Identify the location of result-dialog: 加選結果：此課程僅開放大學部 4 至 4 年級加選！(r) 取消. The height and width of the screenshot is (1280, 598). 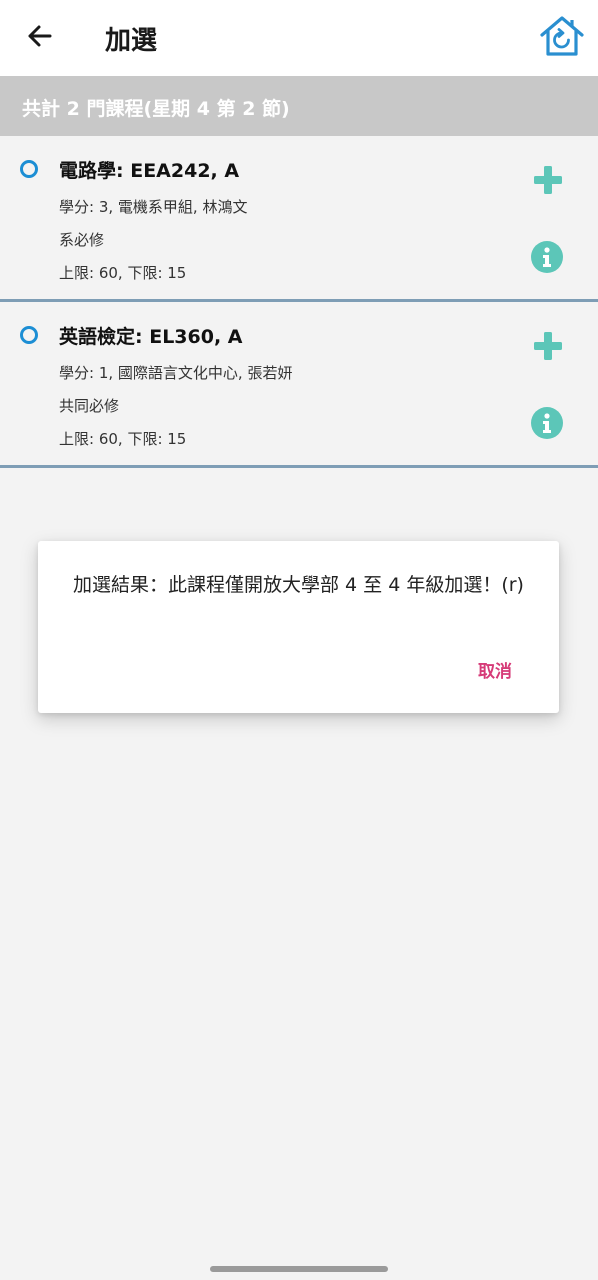
(298, 627).